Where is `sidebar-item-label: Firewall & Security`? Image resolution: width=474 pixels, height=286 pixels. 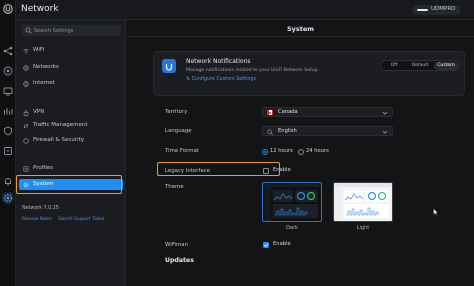 sidebar-item-label: Firewall & Security is located at coordinates (59, 140).